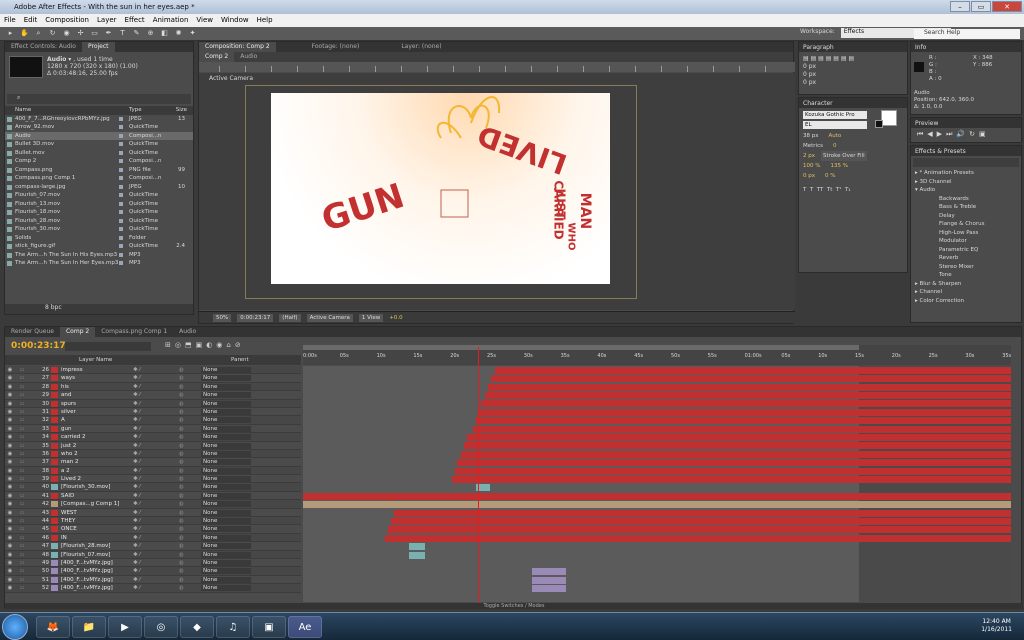 The image size is (1024, 640). I want to click on toggle-switches-modes: Toggle Switches / Modes, so click(514, 606).